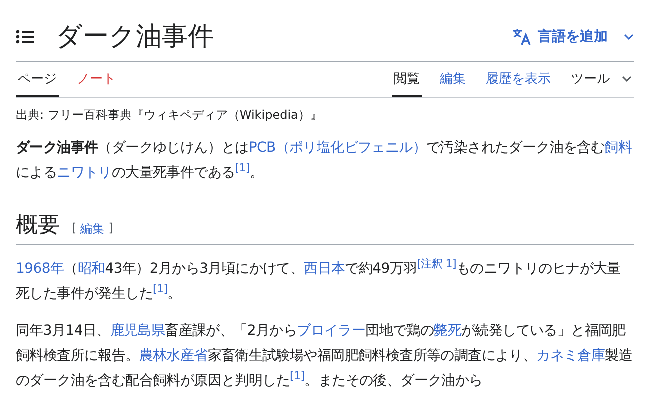 Image resolution: width=650 pixels, height=420 pixels. What do you see at coordinates (319, 280) in the screenshot?
I see `paragraph: 1968年（昭和43年）2月から3月頃にかけて、西日本で約49万羽$^{[注釈 1]}$ものニワトリのヒナが大量死した事件が発生した$^{[1]}$。` at bounding box center [319, 280].